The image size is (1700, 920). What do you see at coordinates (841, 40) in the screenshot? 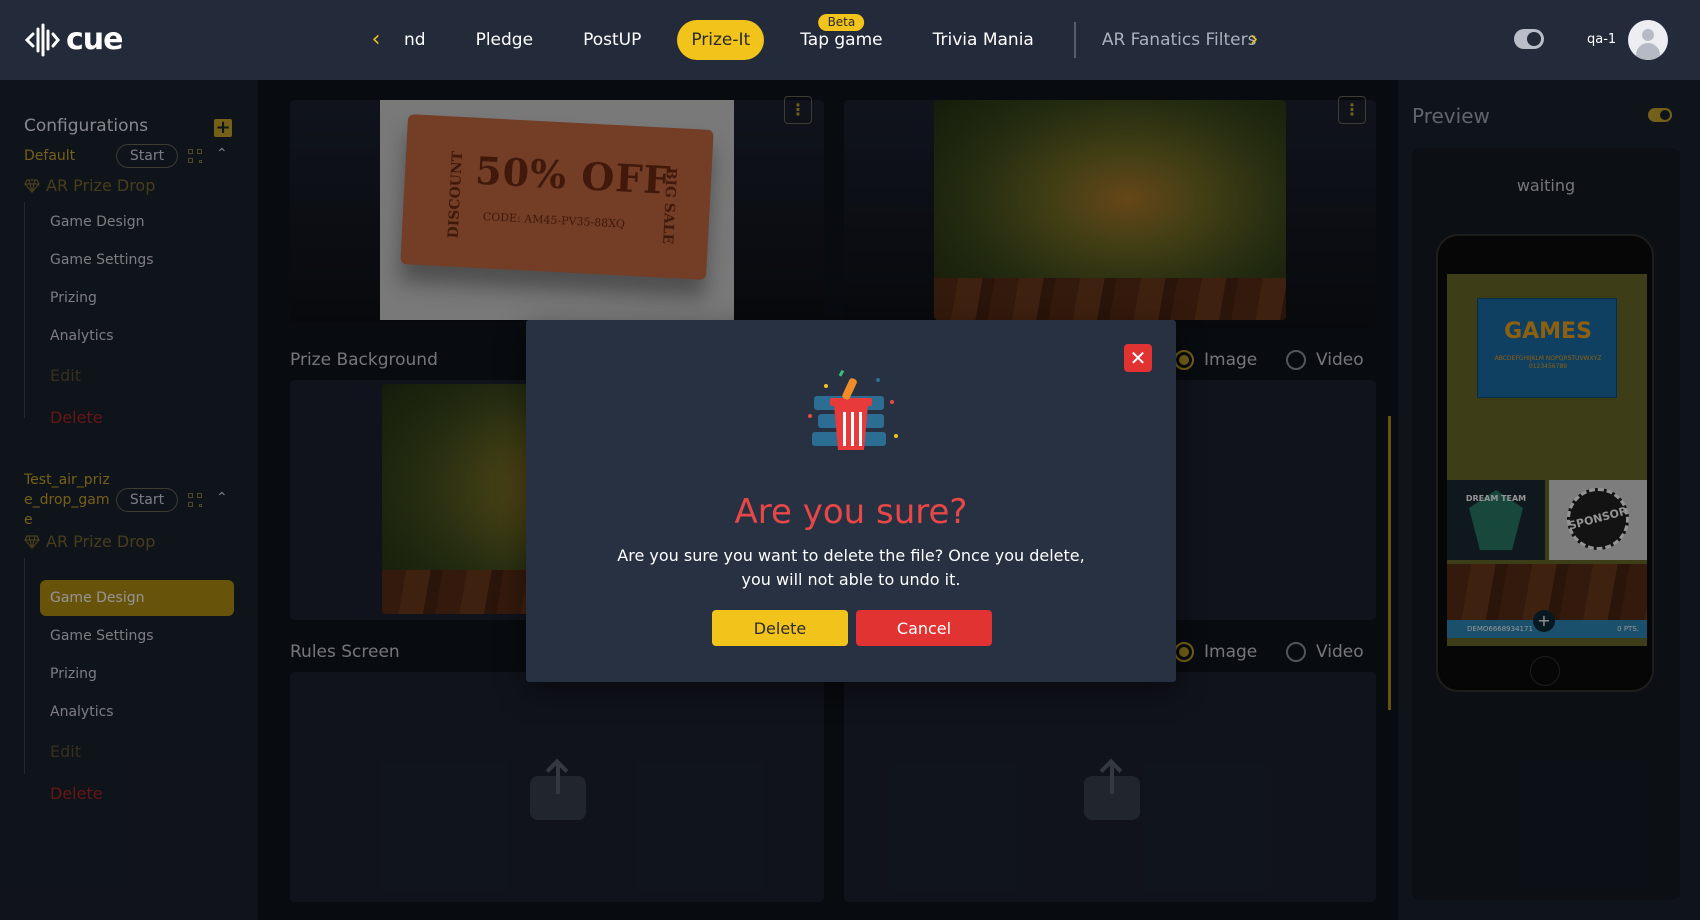
I see `tab-tap-game-label: Tap game` at bounding box center [841, 40].